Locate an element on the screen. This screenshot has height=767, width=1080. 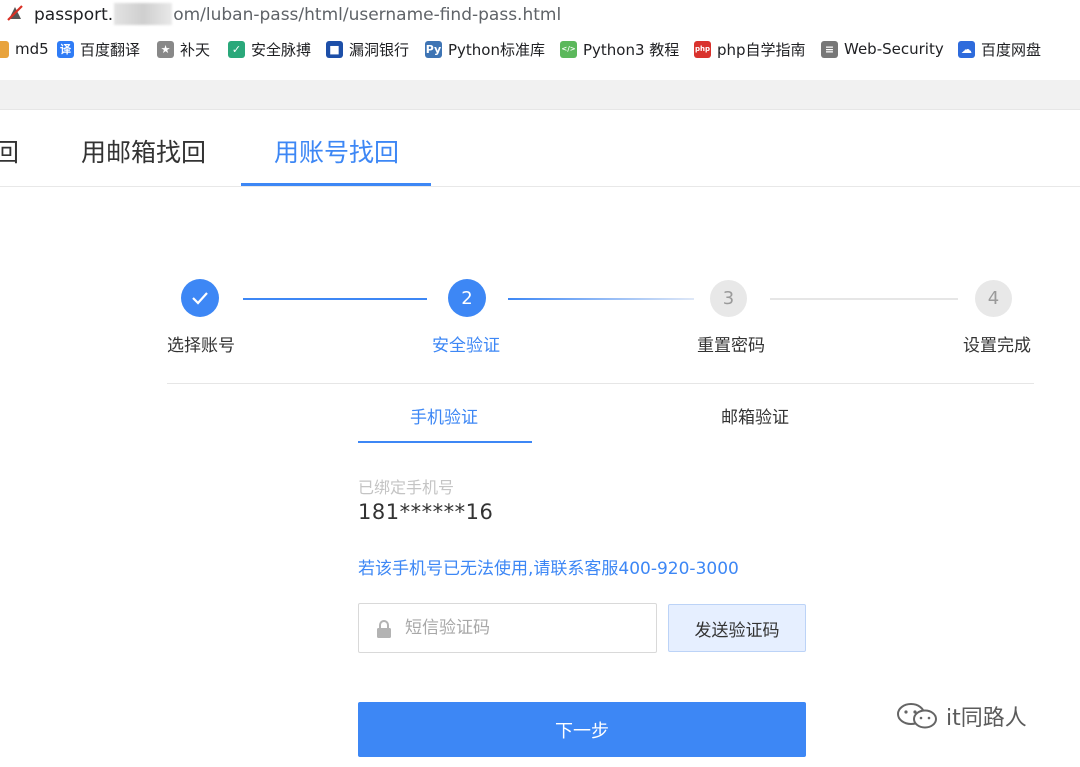
bookmark-icon is located at coordinates (4, 49).